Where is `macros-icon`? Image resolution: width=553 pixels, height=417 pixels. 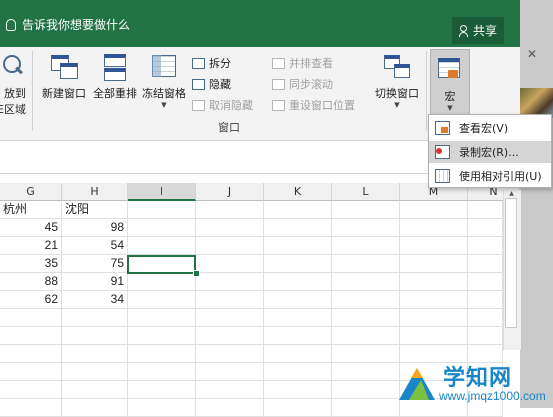 macros-icon is located at coordinates (450, 69).